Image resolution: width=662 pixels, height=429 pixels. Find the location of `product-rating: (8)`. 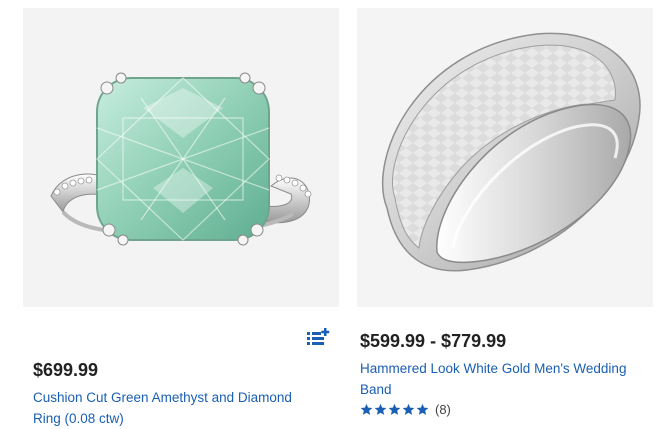

product-rating: (8) is located at coordinates (405, 409).